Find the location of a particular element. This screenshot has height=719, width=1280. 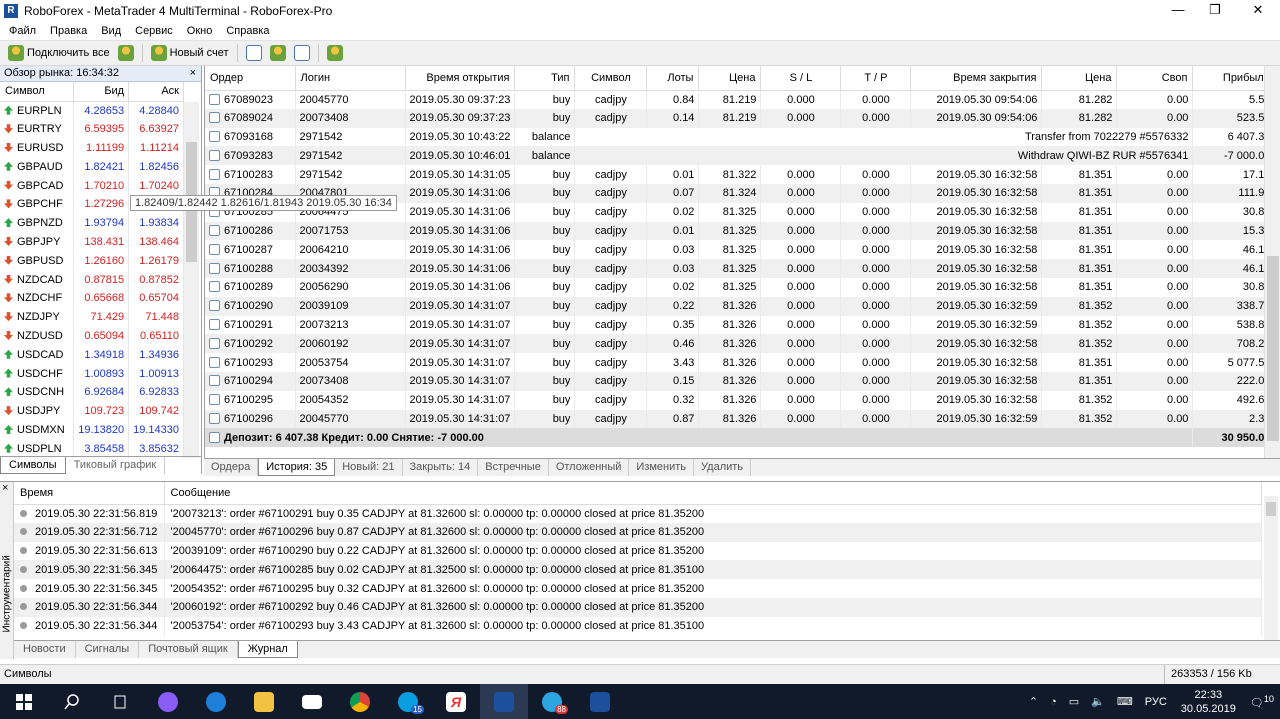

col-9: Время закрытия is located at coordinates (976, 78).